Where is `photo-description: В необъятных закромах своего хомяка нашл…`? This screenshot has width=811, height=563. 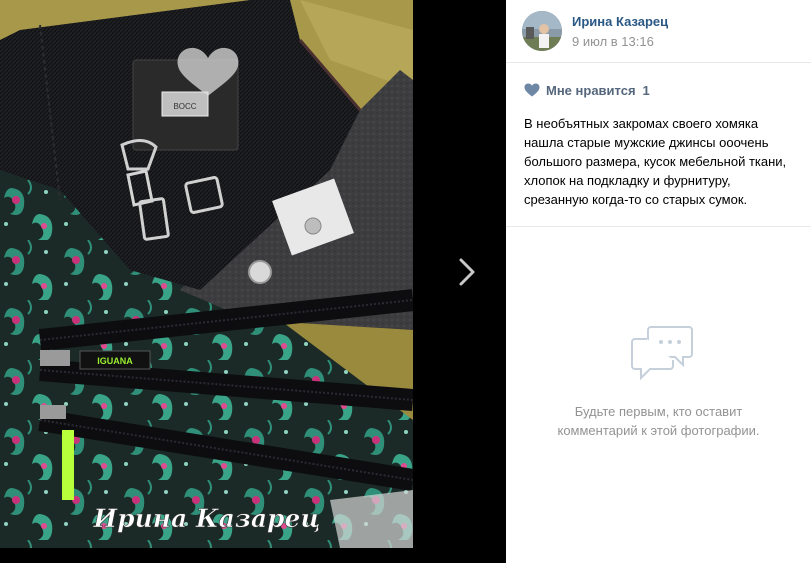
photo-description: В необъятных закромах своего хомяка нашл… is located at coordinates (661, 161).